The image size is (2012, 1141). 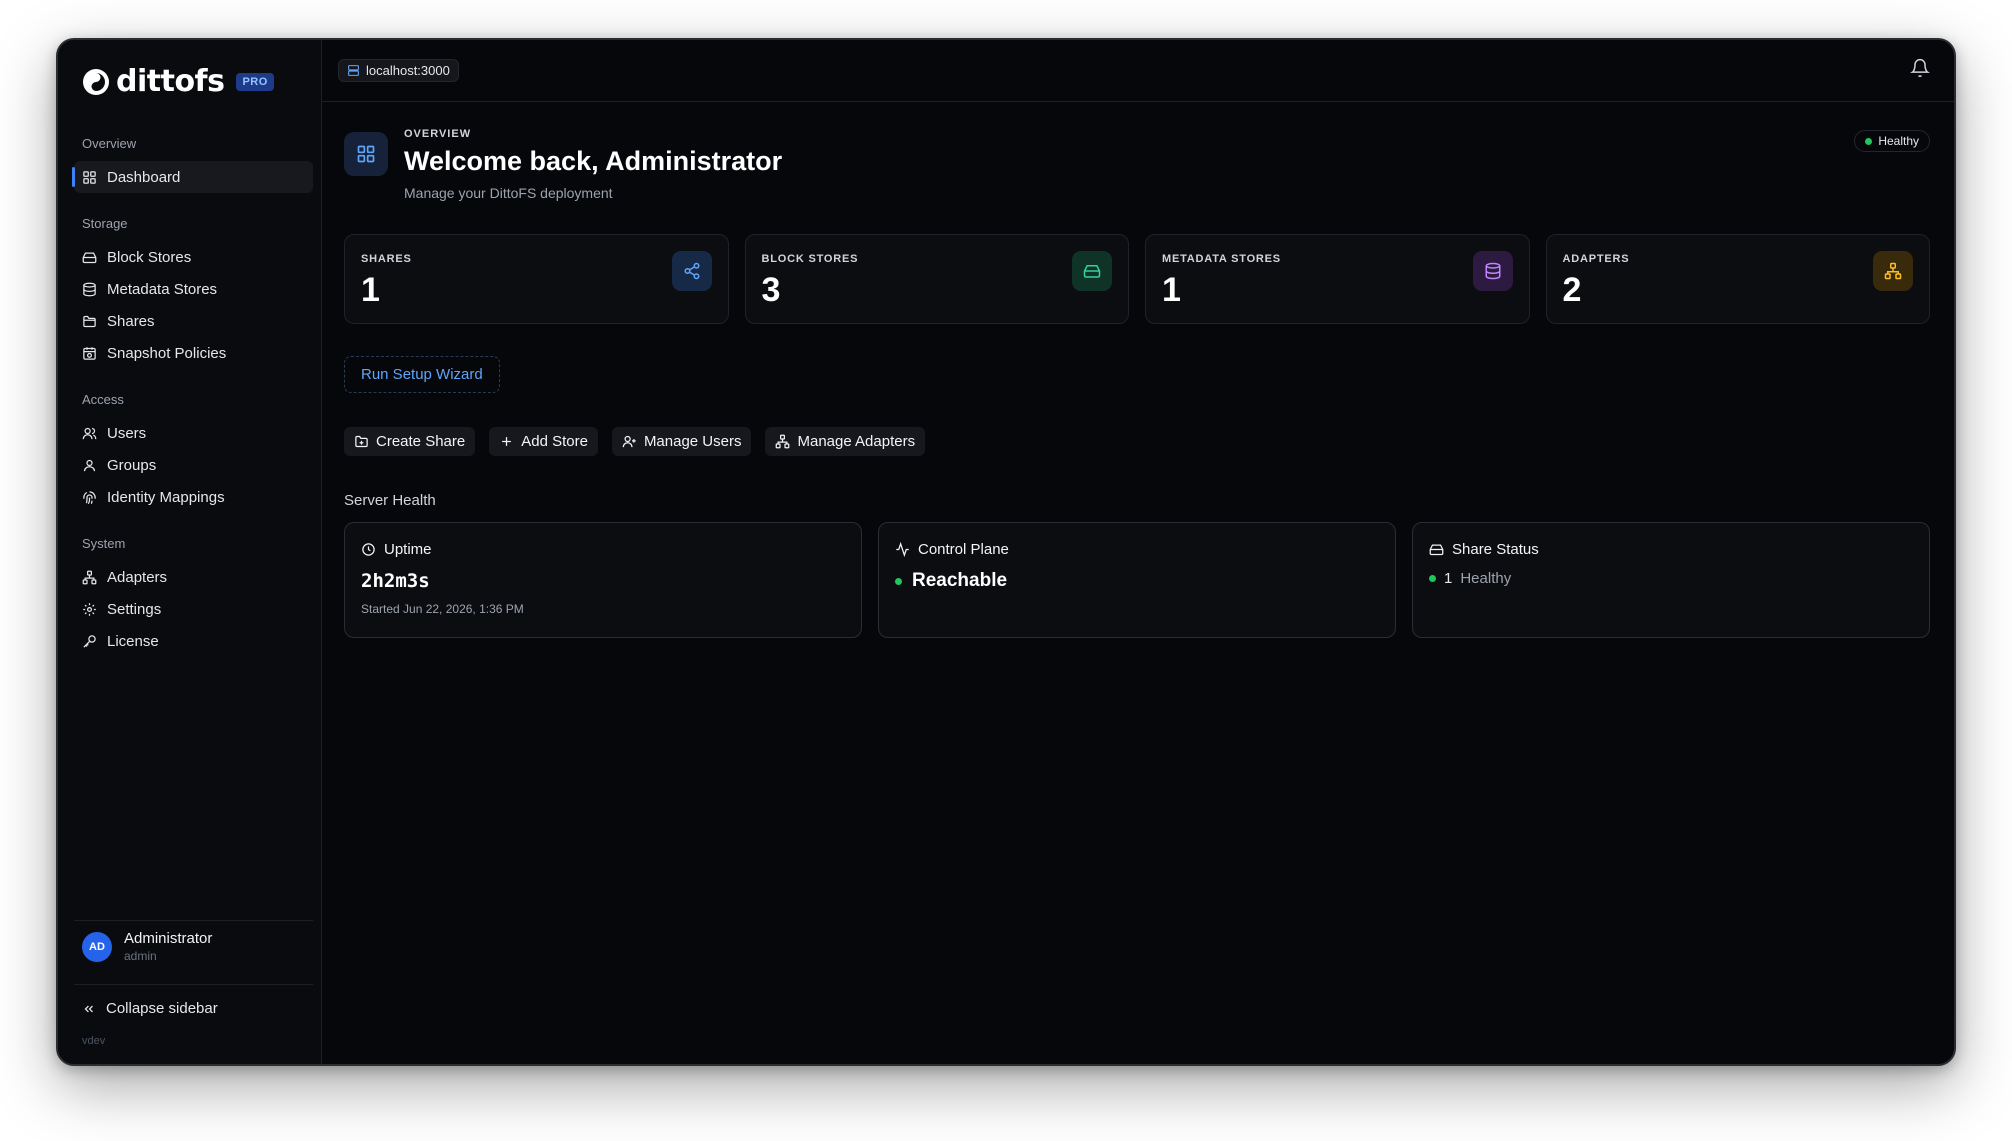 What do you see at coordinates (255, 81) in the screenshot?
I see `pro-badge: PRO` at bounding box center [255, 81].